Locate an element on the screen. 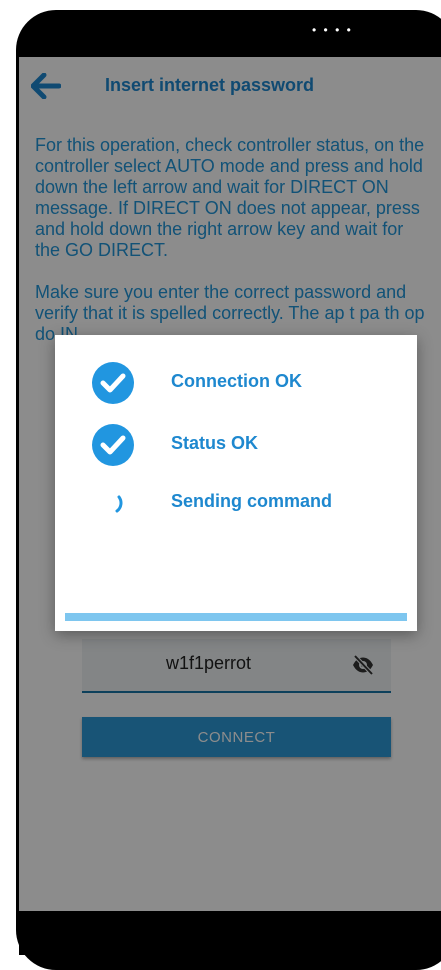  spinner-icon is located at coordinates (119, 504).